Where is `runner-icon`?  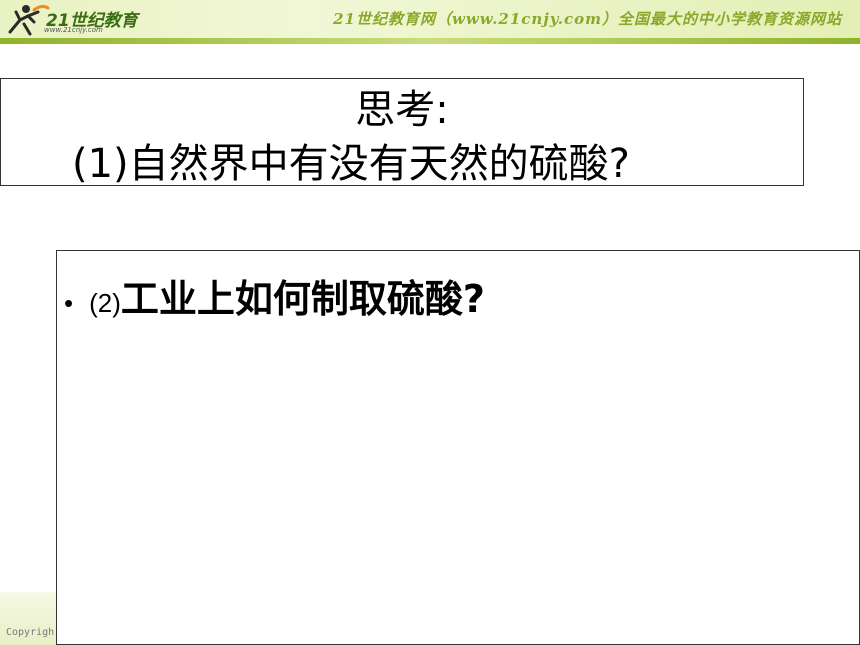 runner-icon is located at coordinates (29, 20).